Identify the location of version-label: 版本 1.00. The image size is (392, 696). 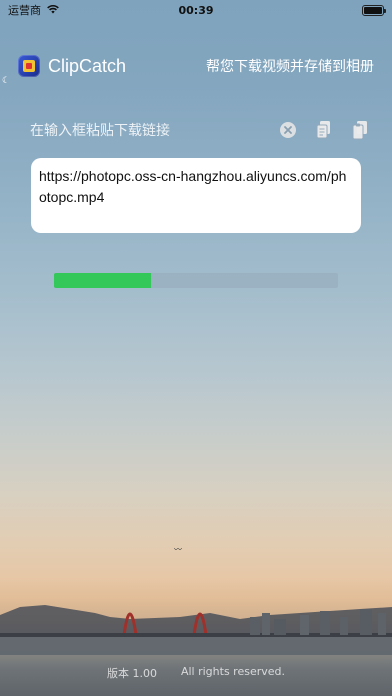
(131, 673).